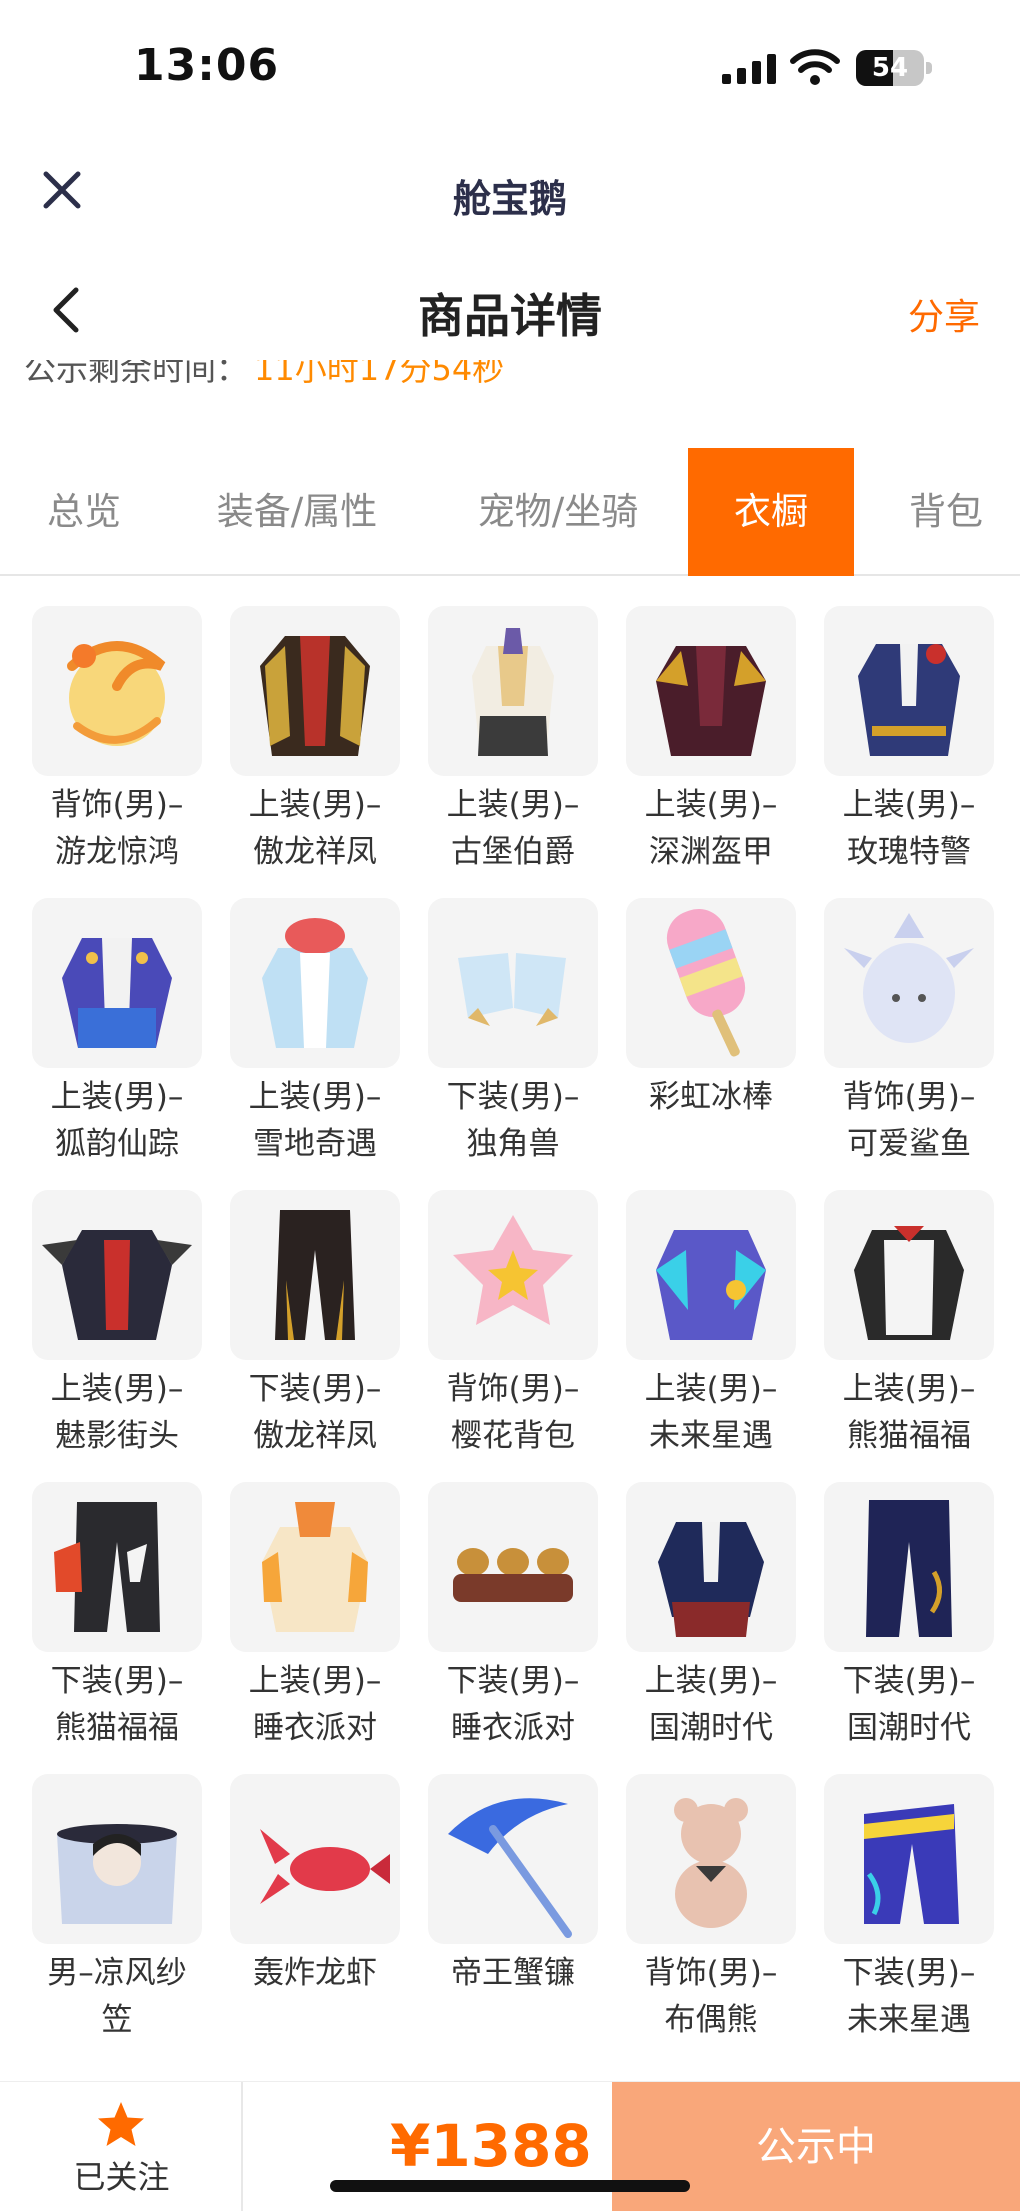 This screenshot has width=1020, height=2211. What do you see at coordinates (510, 195) in the screenshot?
I see `app-header: 舱宝鹅` at bounding box center [510, 195].